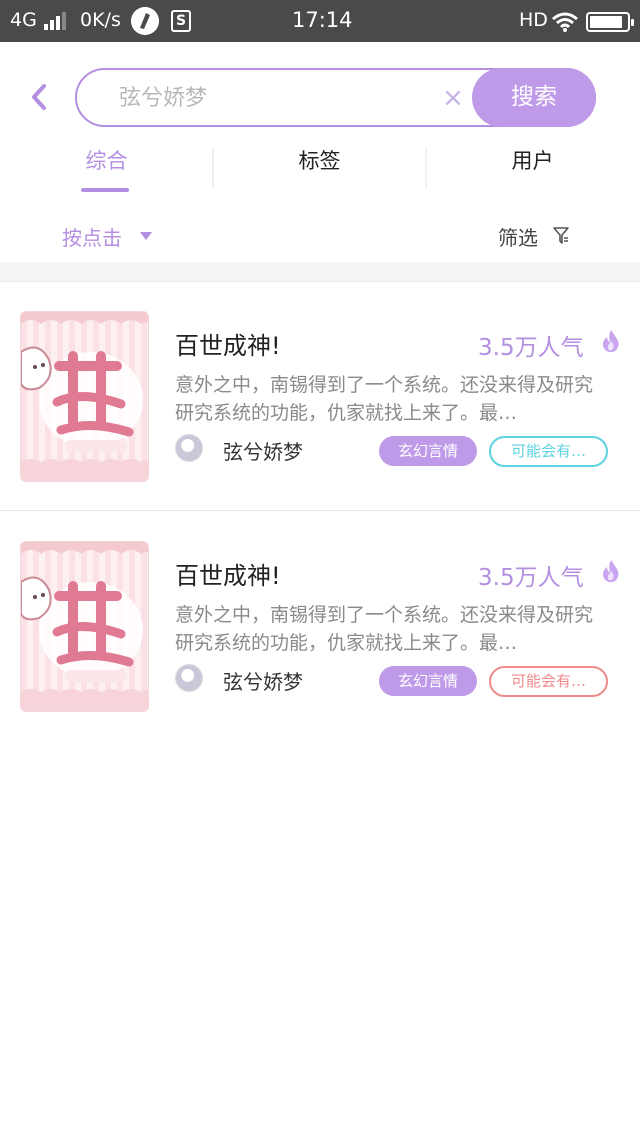  What do you see at coordinates (145, 21) in the screenshot?
I see `app-notification-icon` at bounding box center [145, 21].